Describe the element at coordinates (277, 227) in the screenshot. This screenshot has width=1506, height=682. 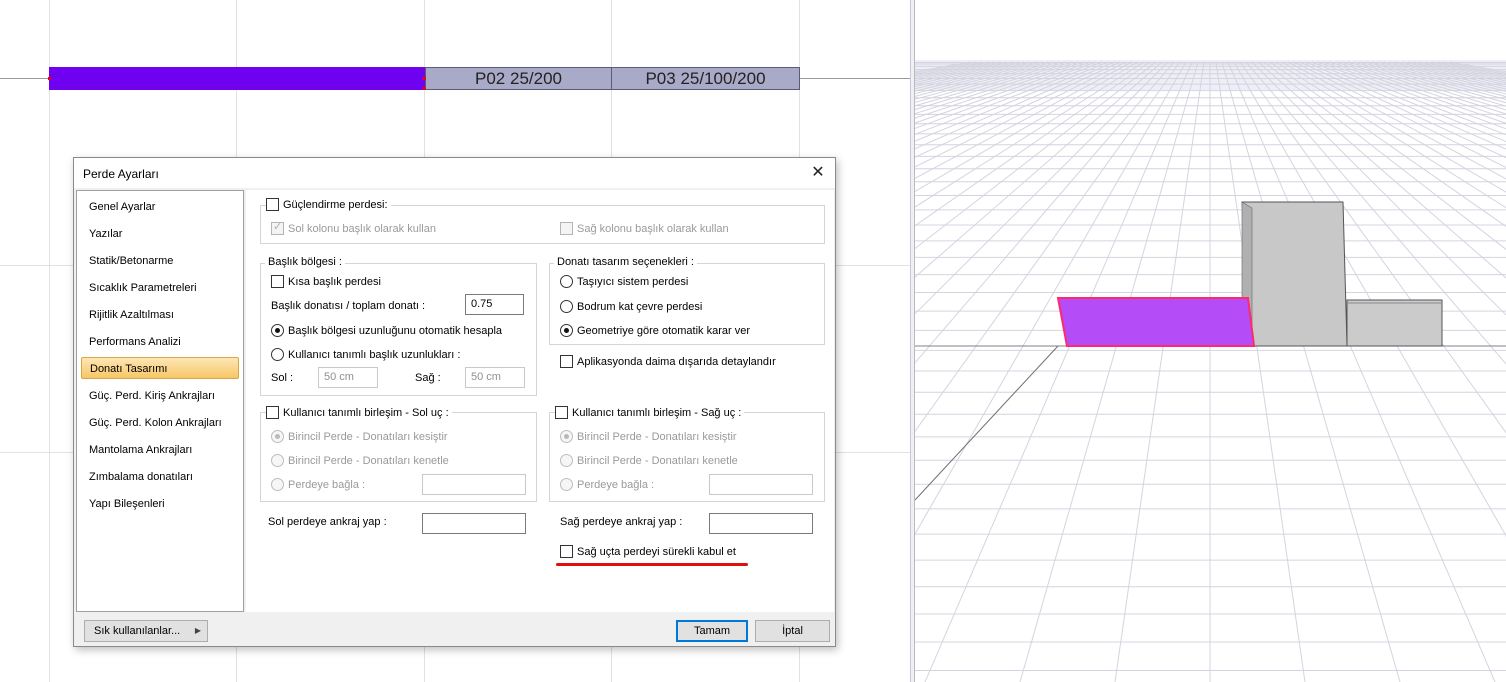
I see `sol-kolon-checkbox` at that location.